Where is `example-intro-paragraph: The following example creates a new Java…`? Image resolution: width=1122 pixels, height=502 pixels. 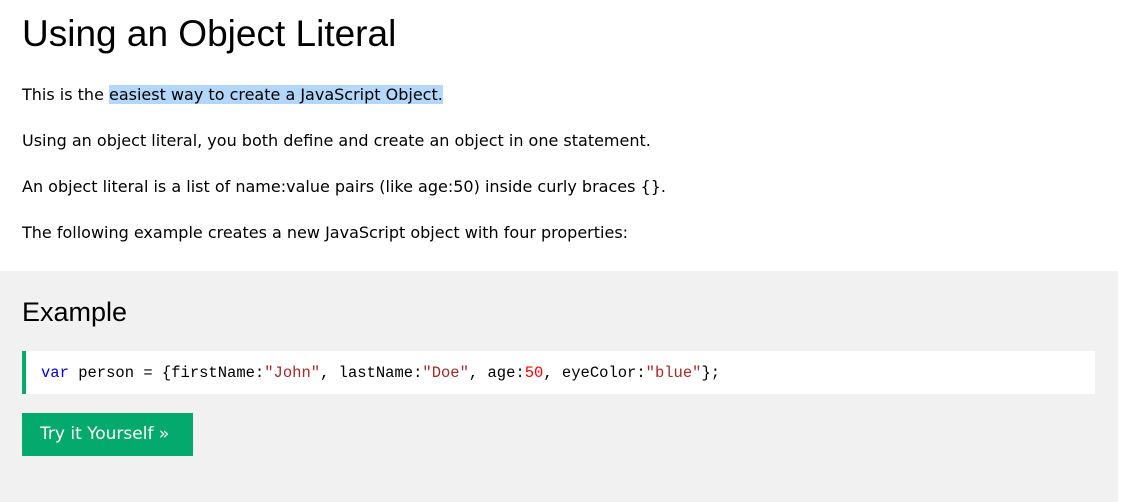
example-intro-paragraph: The following example creates a new Java… is located at coordinates (325, 232).